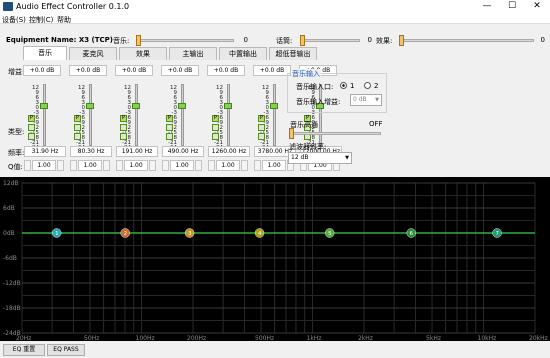 The height and width of the screenshot is (358, 550). Describe the element at coordinates (183, 151) in the screenshot. I see `band-frequency-input: 490.00 Hz` at that location.